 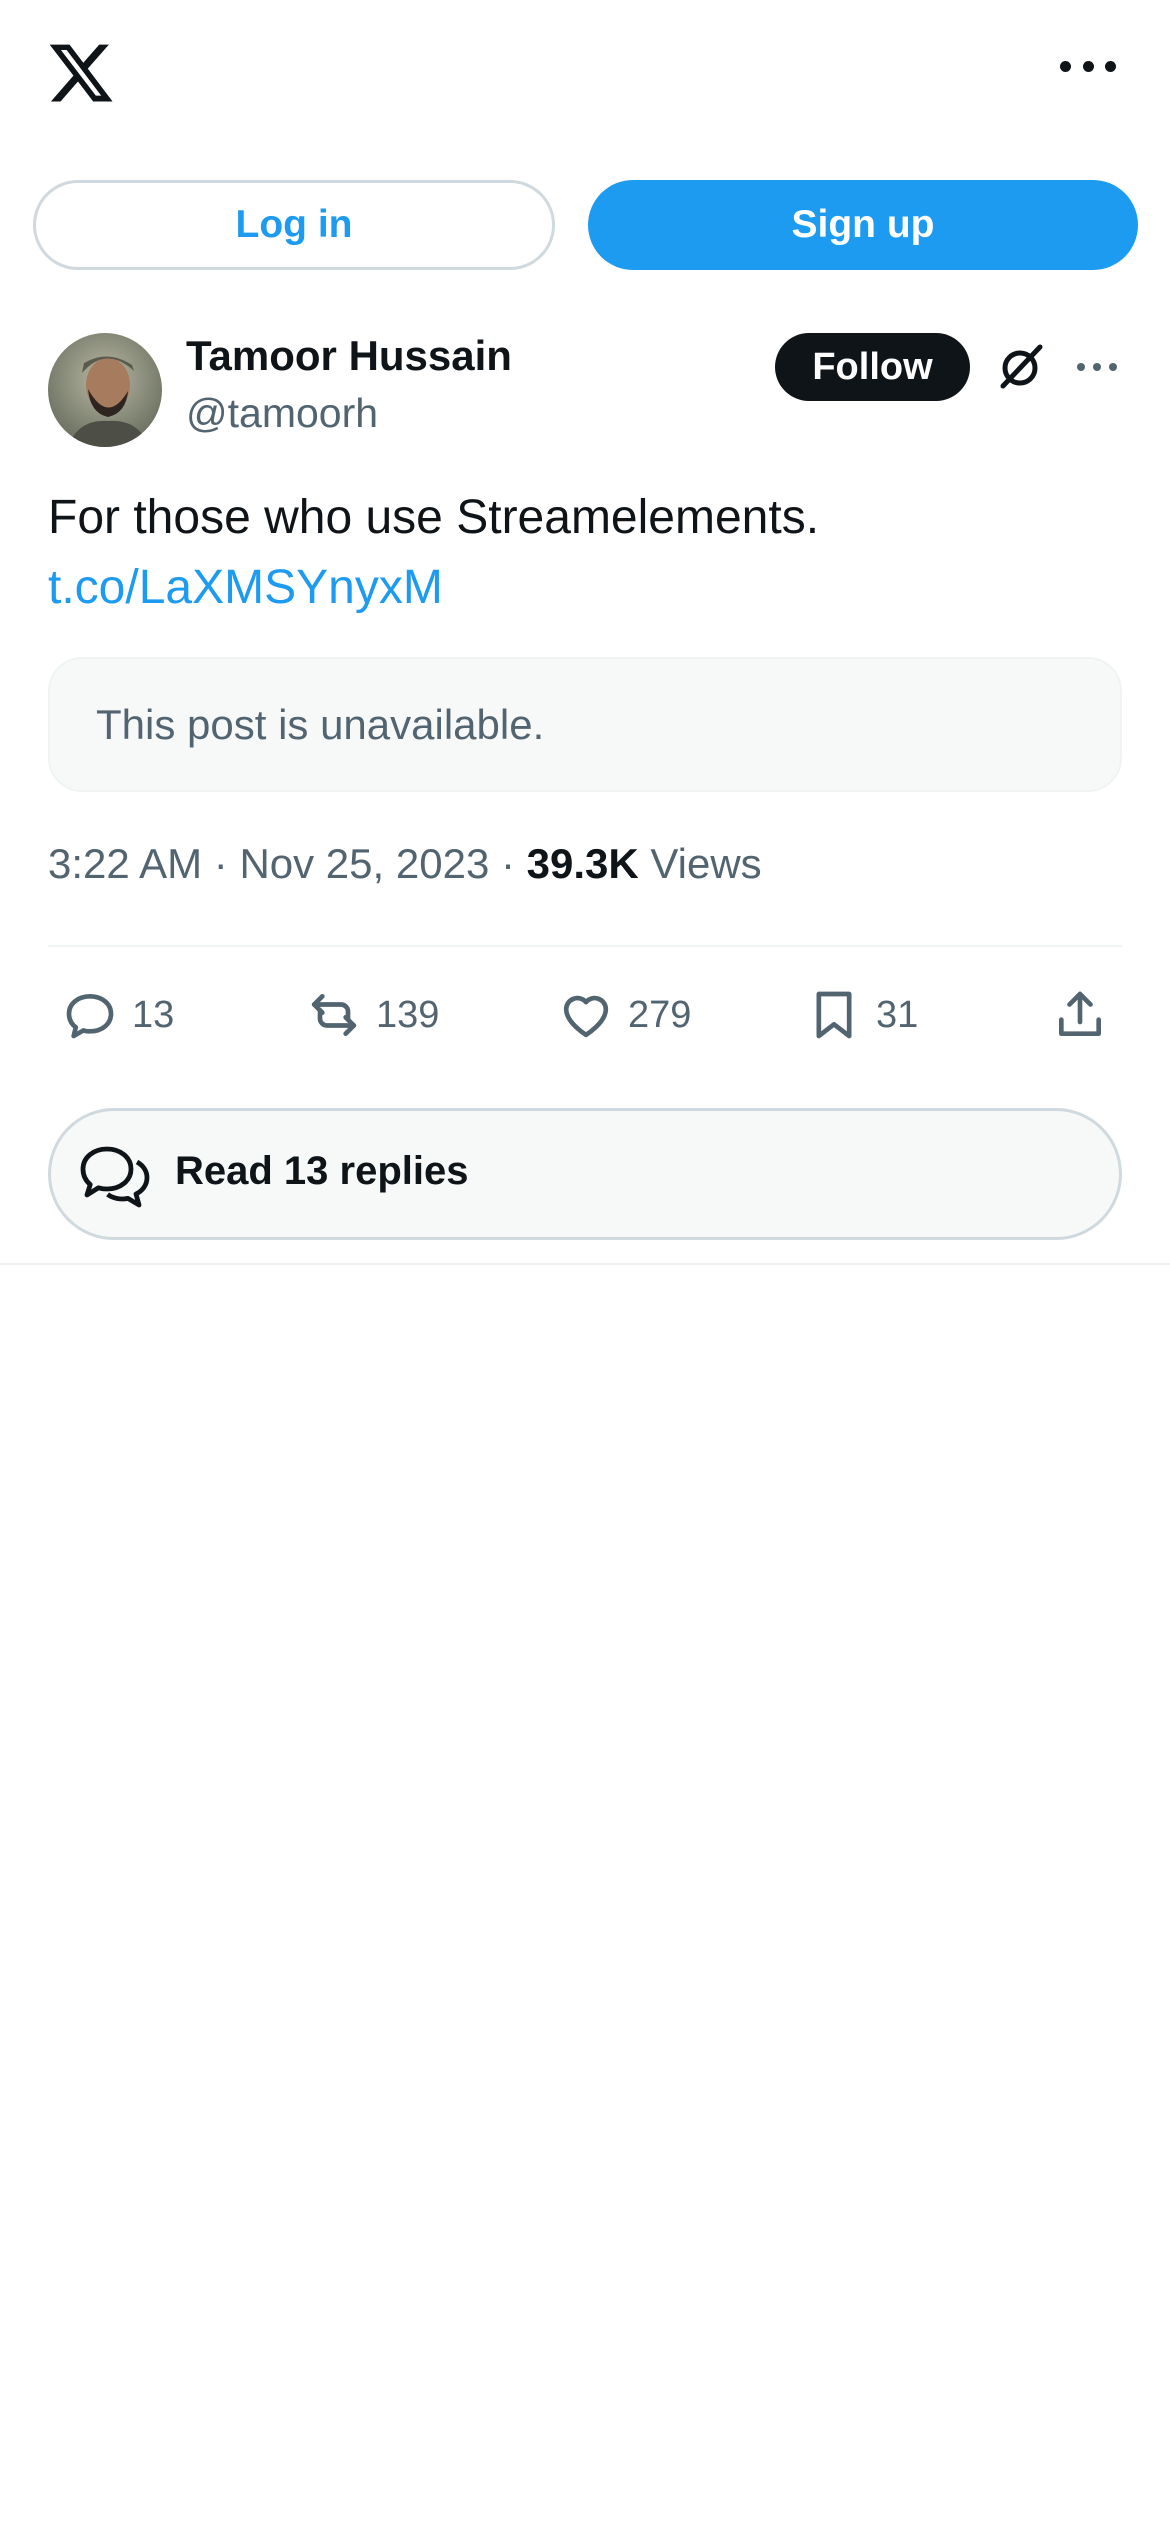 What do you see at coordinates (408, 1014) in the screenshot?
I see `repost-count: 139` at bounding box center [408, 1014].